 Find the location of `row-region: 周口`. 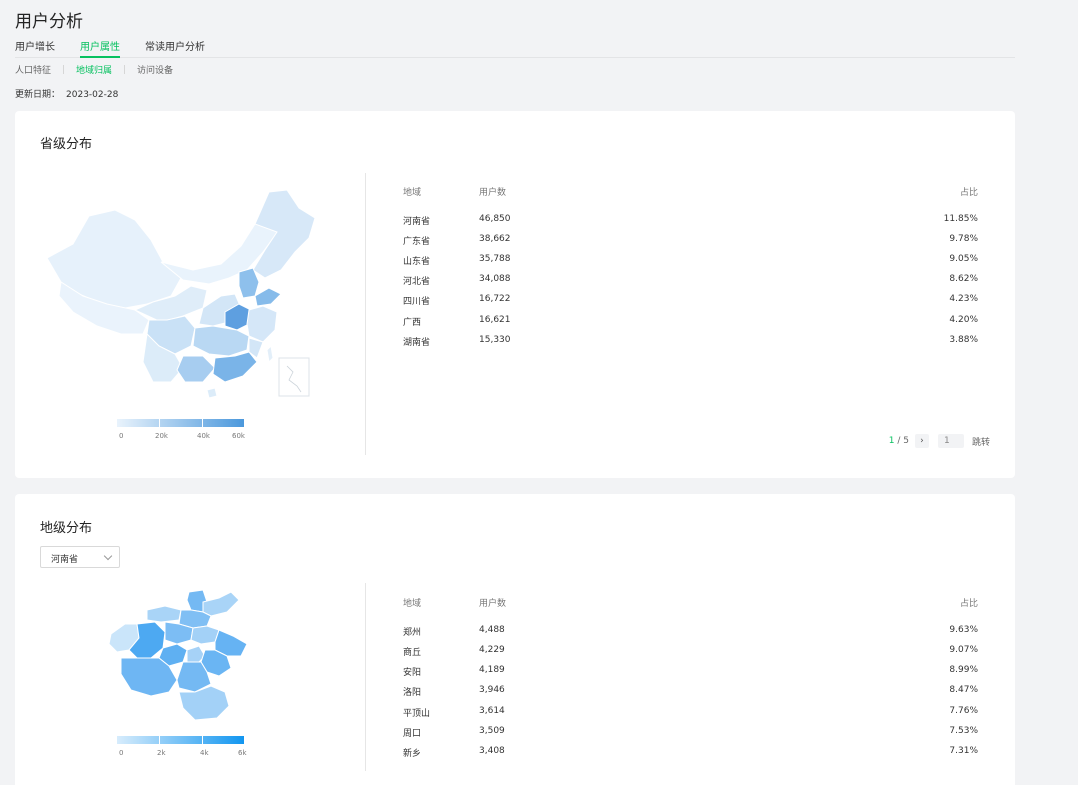

row-region: 周口 is located at coordinates (412, 734).